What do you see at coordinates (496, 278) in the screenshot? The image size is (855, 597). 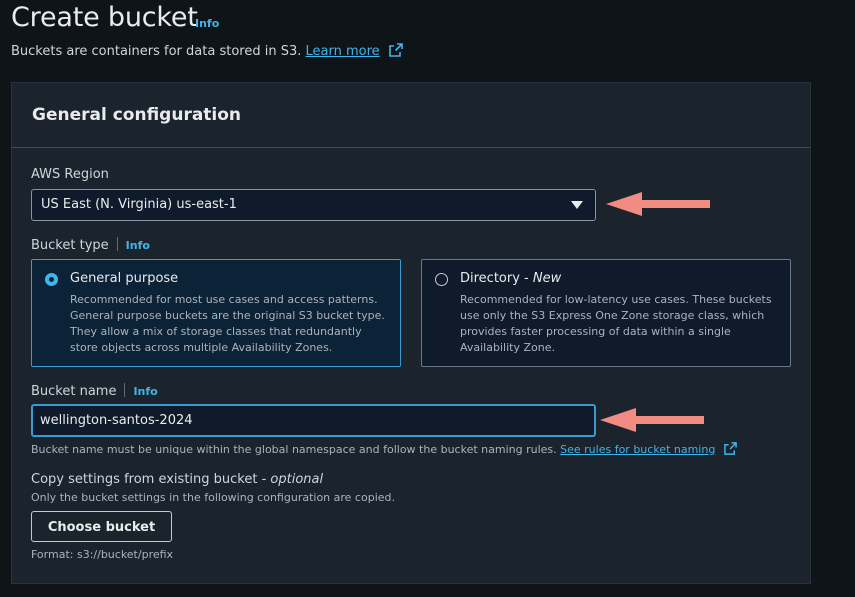 I see `directory-title-text: Directory -` at bounding box center [496, 278].